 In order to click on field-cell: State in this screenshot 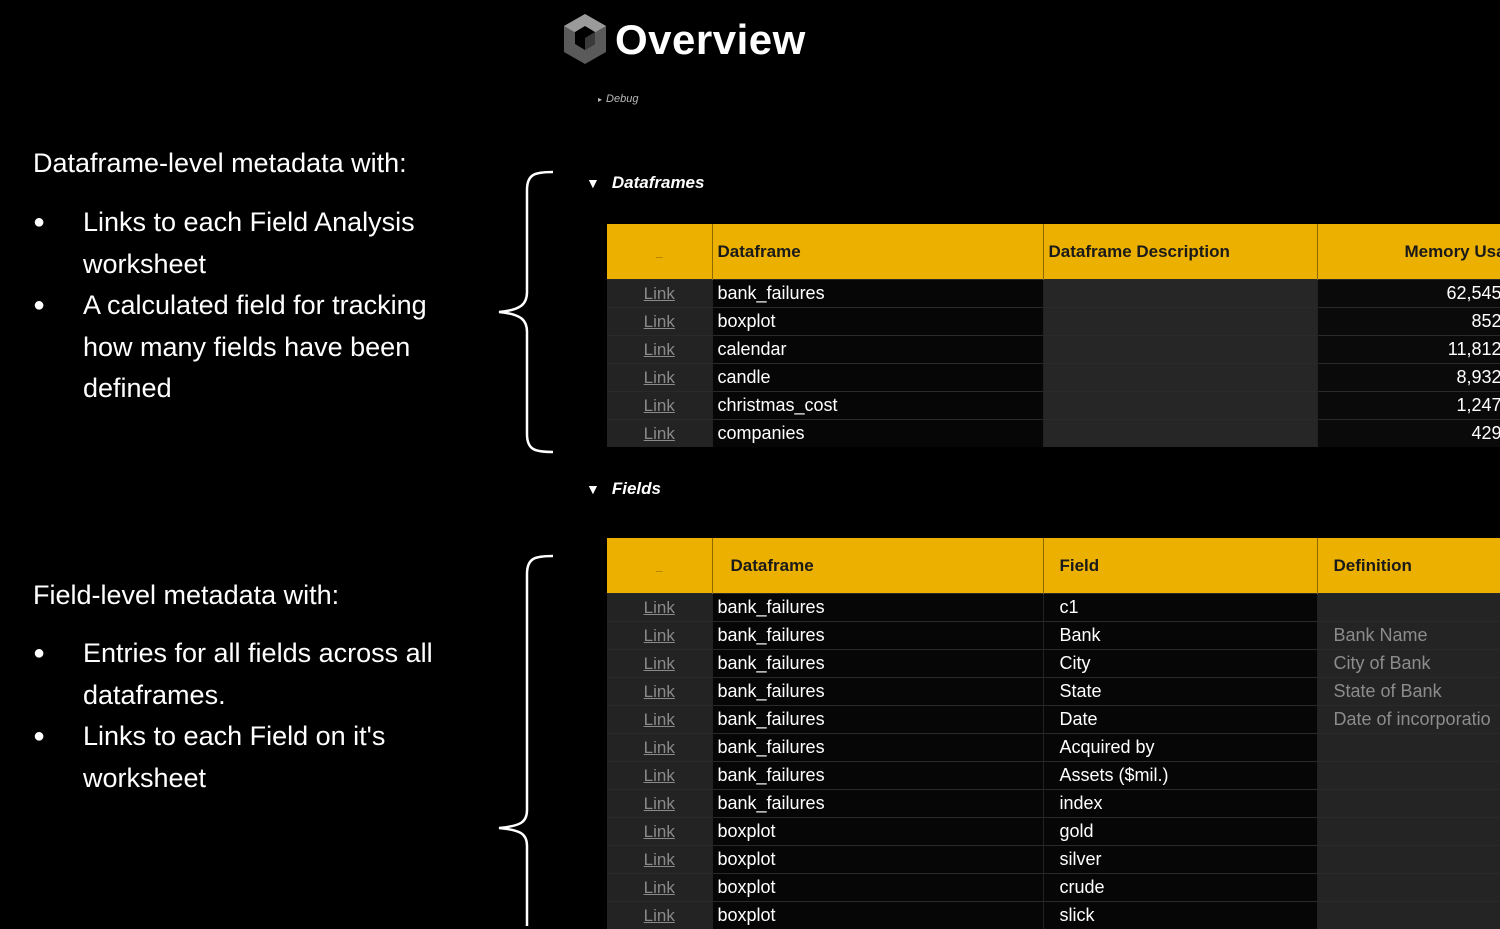, I will do `click(1180, 692)`.